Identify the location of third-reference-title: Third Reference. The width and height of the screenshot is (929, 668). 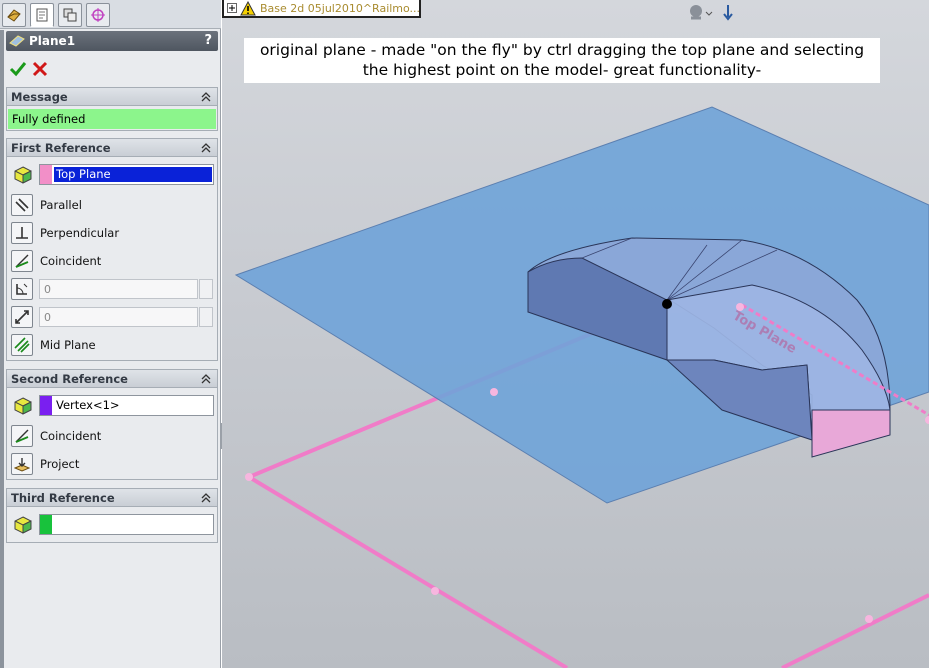
(63, 498).